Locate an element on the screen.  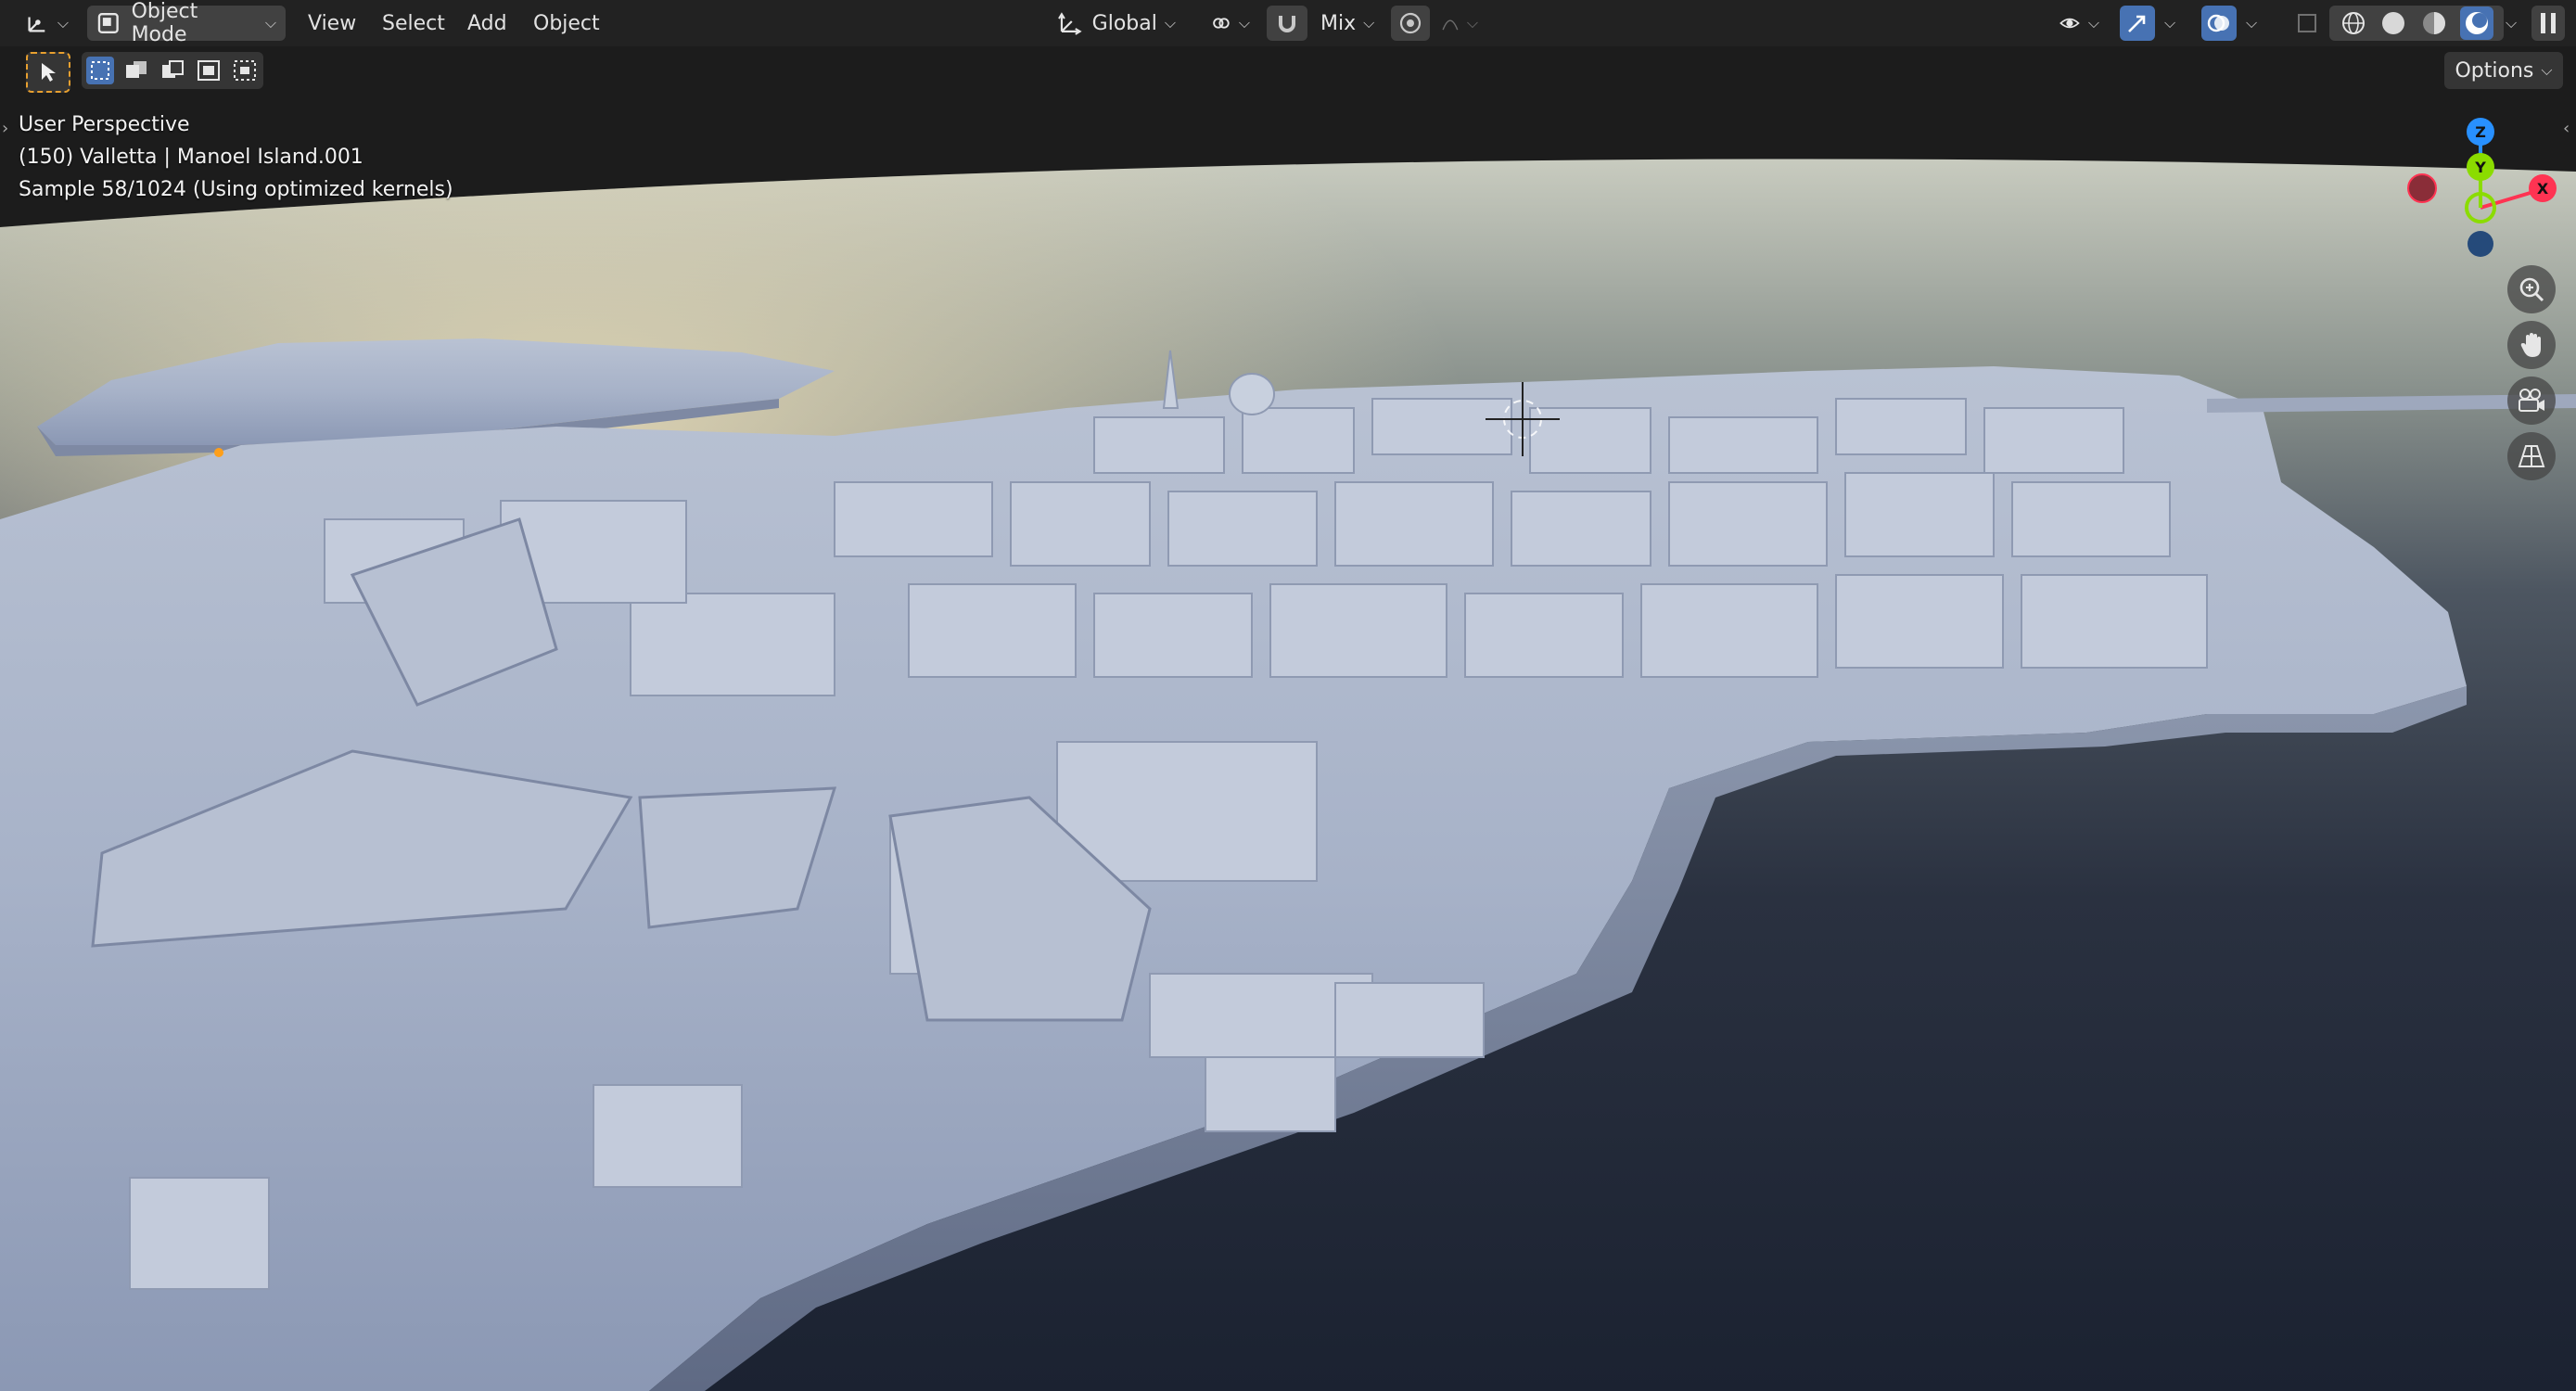
neg-z-axis-handle is located at coordinates (2480, 244).